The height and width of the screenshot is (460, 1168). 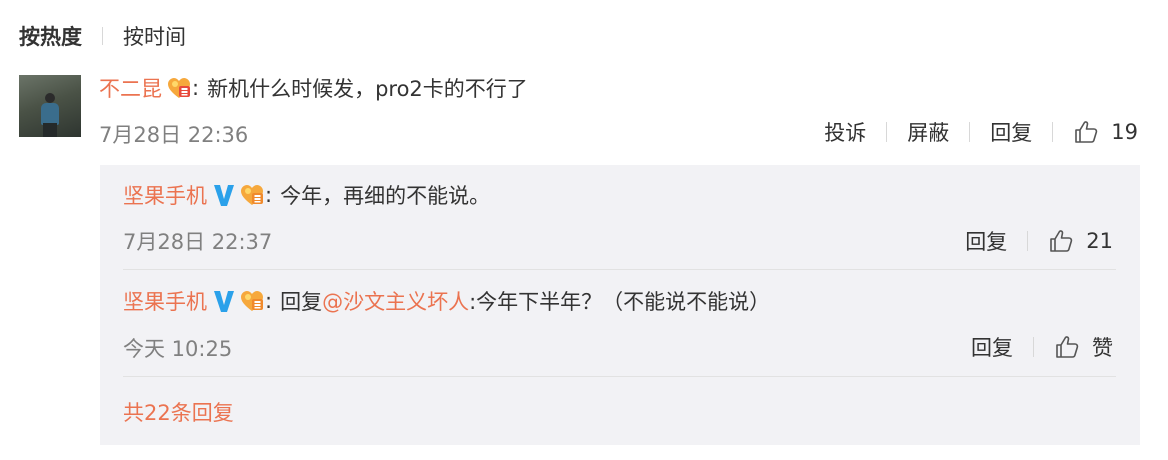 I want to click on like-count: 19, so click(x=1124, y=132).